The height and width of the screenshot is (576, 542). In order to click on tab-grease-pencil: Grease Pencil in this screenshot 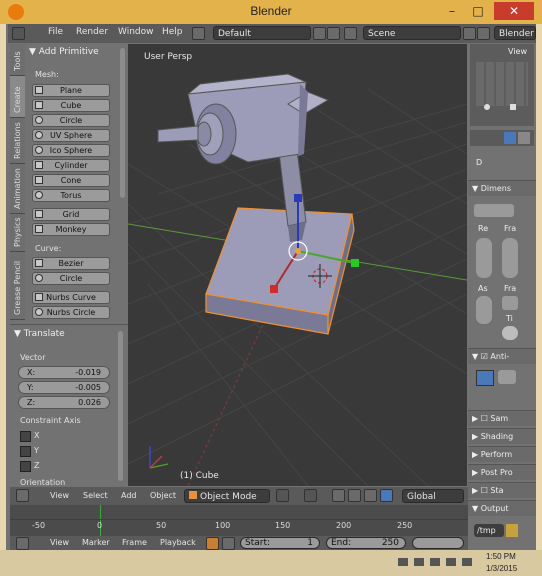, I will do `click(17, 286)`.